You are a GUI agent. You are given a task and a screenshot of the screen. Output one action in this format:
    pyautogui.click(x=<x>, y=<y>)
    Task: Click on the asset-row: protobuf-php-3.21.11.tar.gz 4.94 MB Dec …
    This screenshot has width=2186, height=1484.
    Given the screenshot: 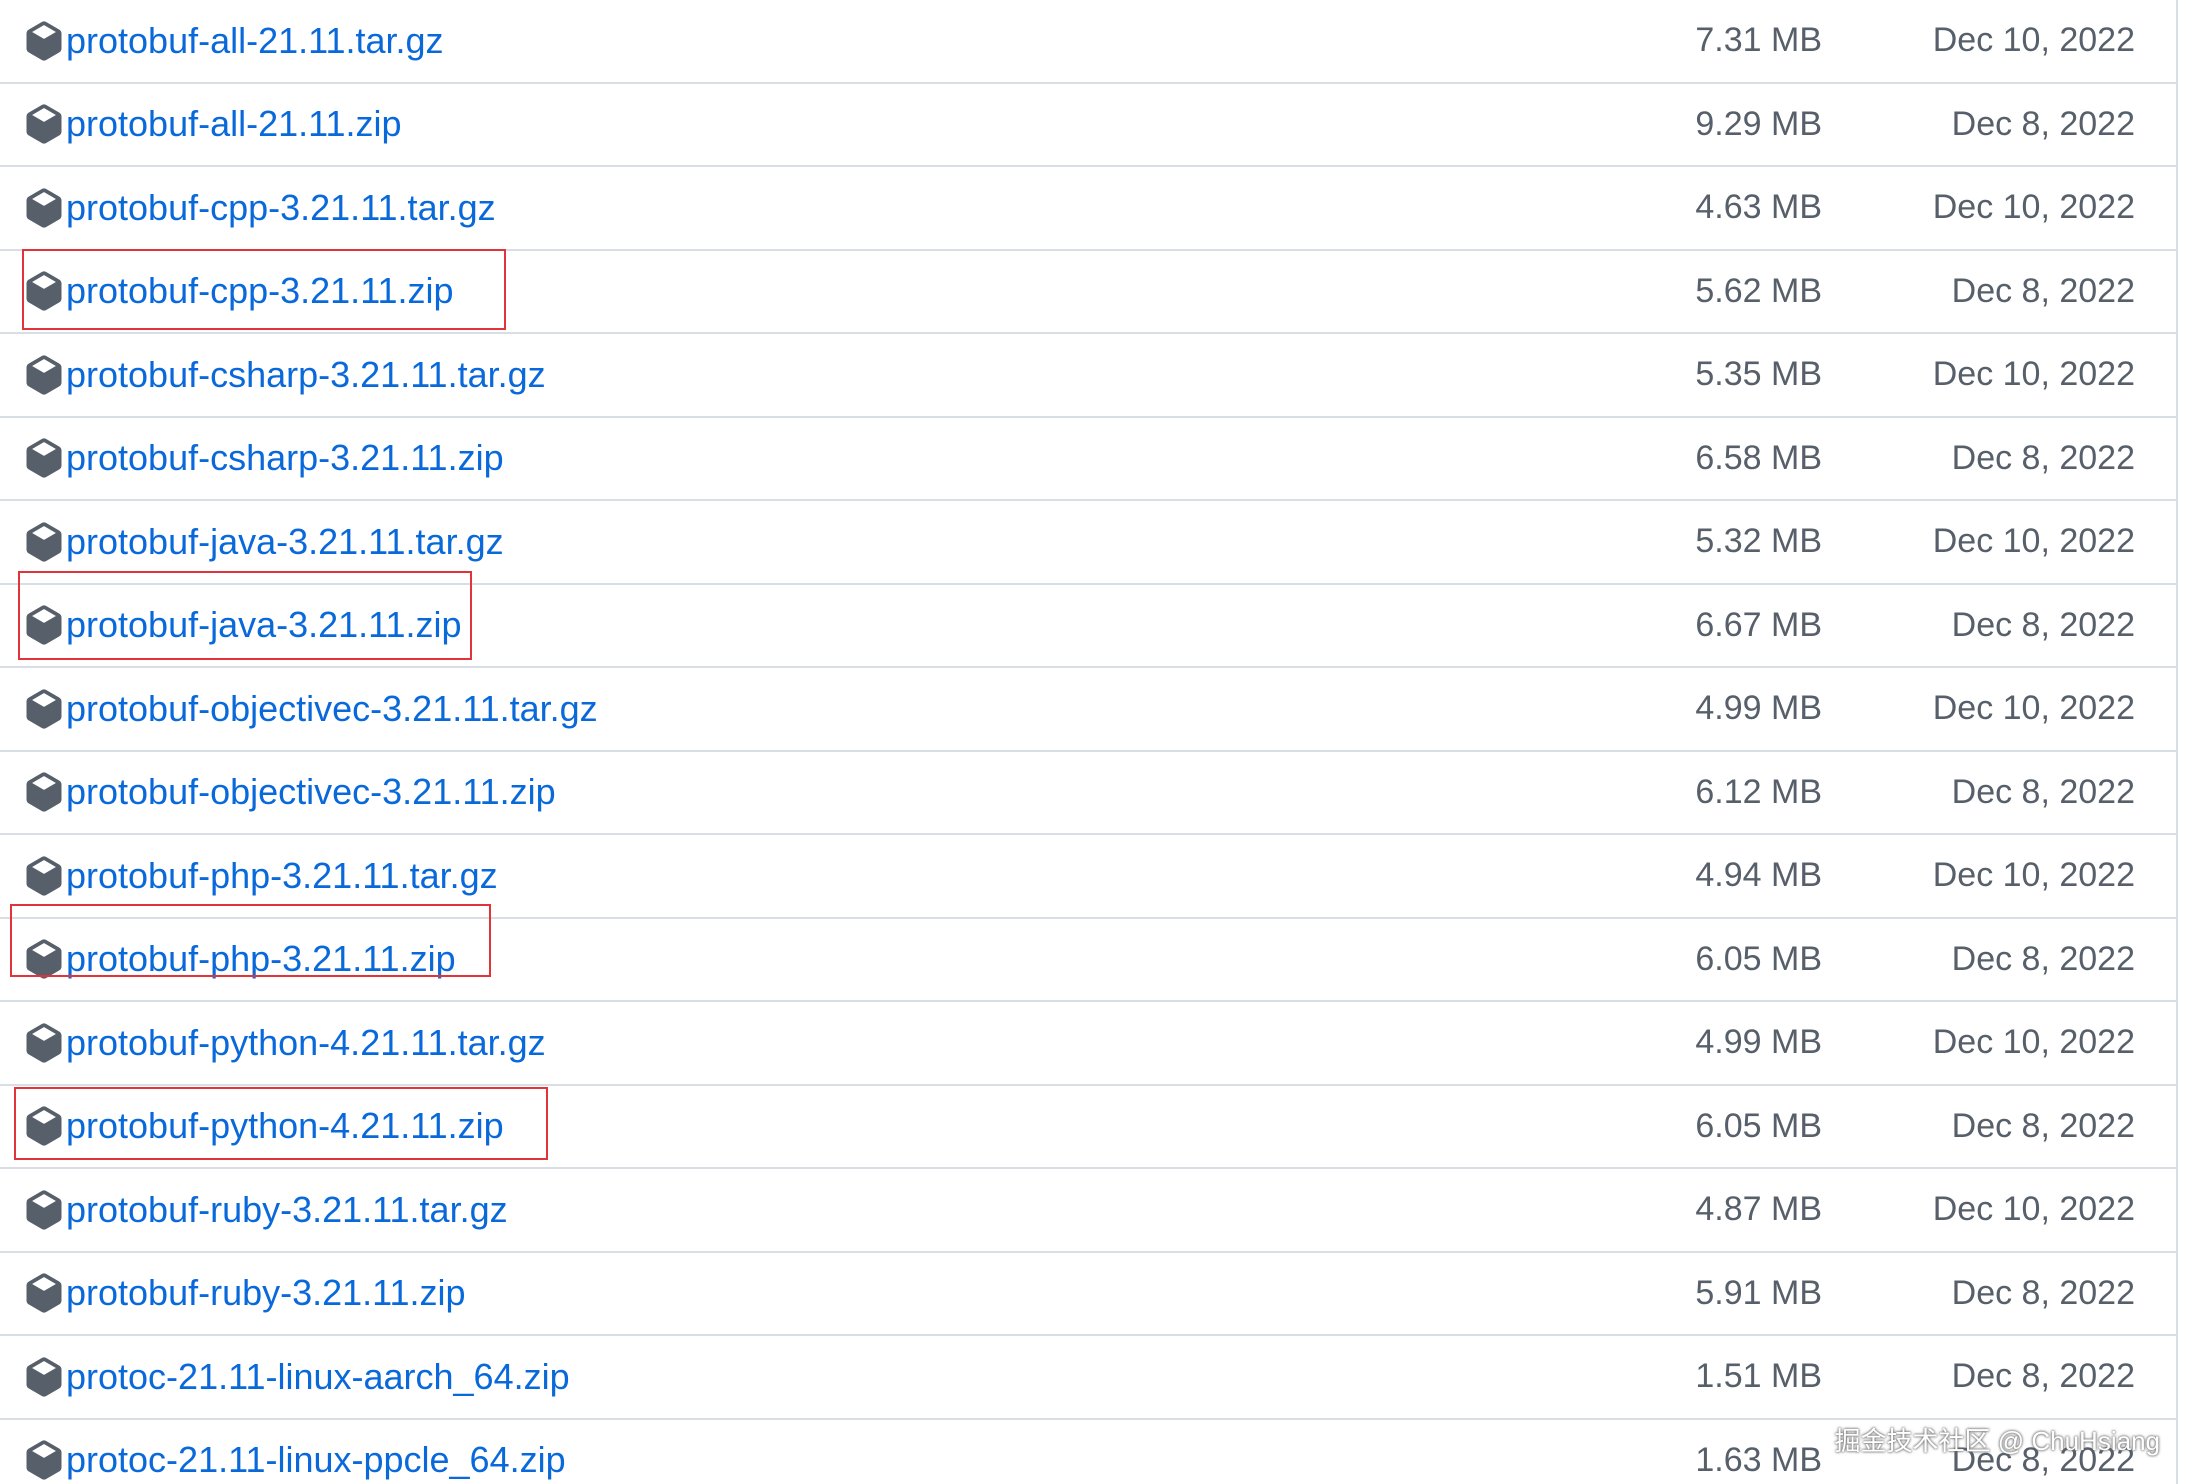 What is the action you would take?
    pyautogui.click(x=1088, y=877)
    